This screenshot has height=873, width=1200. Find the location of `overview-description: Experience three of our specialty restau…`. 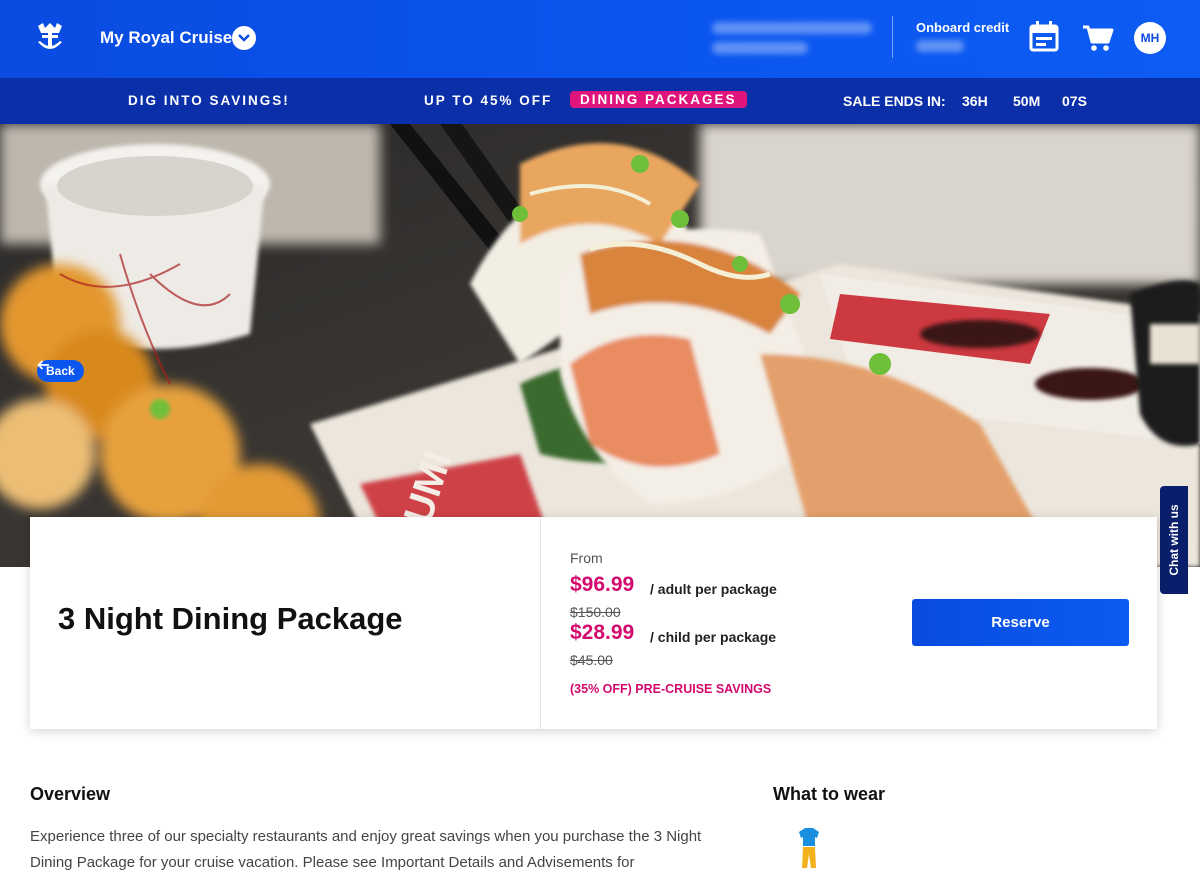

overview-description: Experience three of our specialty restau… is located at coordinates (375, 848).